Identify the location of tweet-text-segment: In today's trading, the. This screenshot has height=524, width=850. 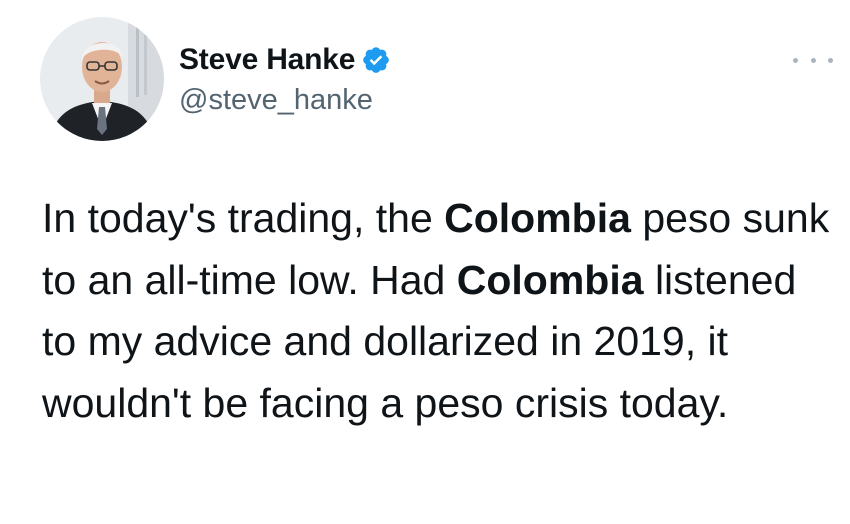
(243, 218).